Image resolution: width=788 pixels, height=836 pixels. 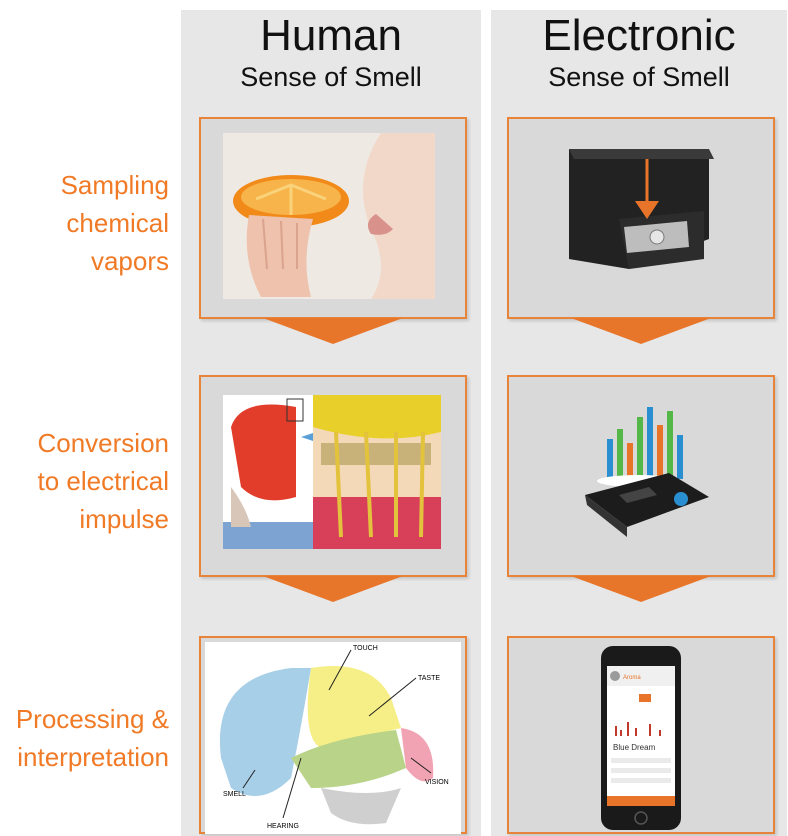 What do you see at coordinates (103, 481) in the screenshot?
I see `stage-label-conversion: Conversion to electrical impulse` at bounding box center [103, 481].